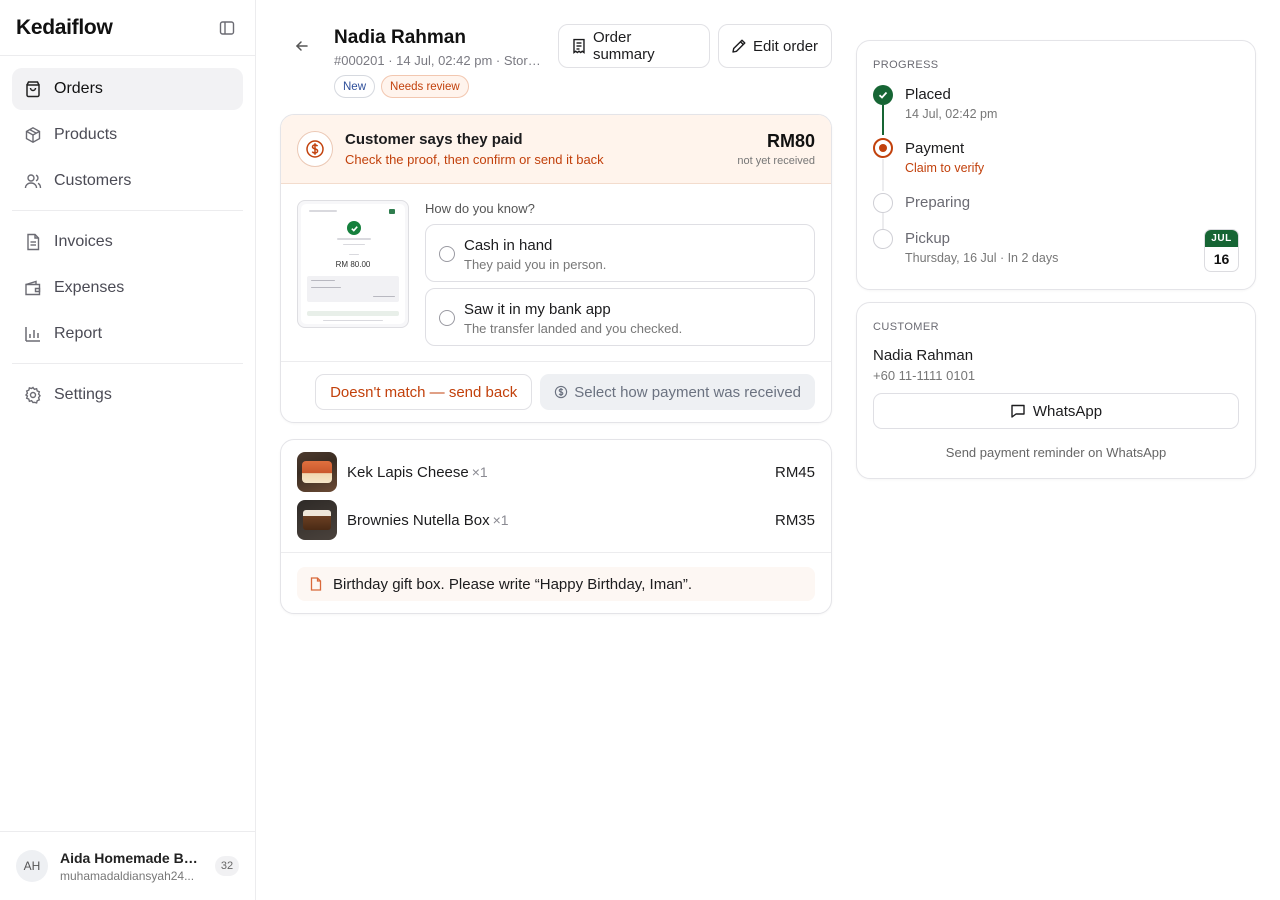 The image size is (1280, 900). I want to click on payment-amount-block: RM80 not yet received, so click(776, 149).